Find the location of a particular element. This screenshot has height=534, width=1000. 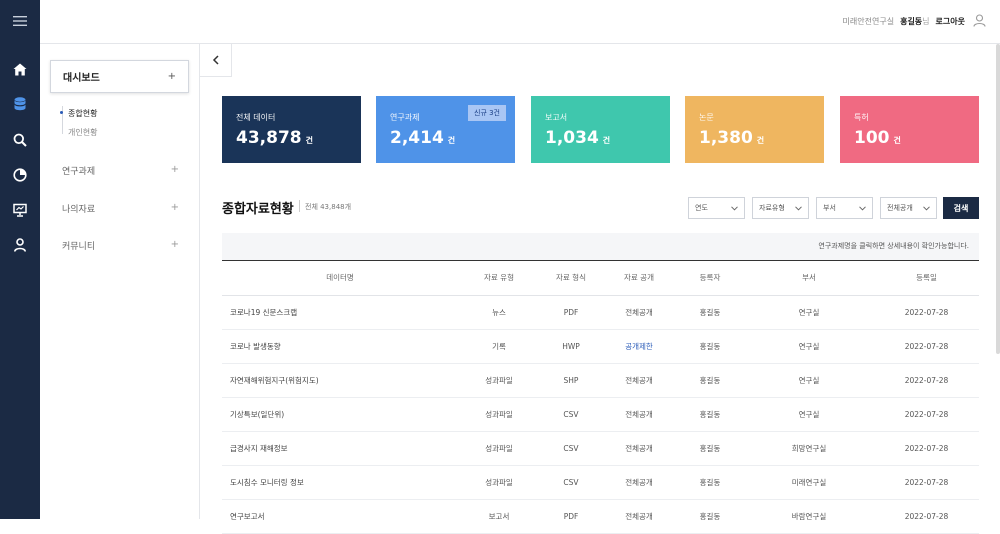

user-icon is located at coordinates (20, 245).